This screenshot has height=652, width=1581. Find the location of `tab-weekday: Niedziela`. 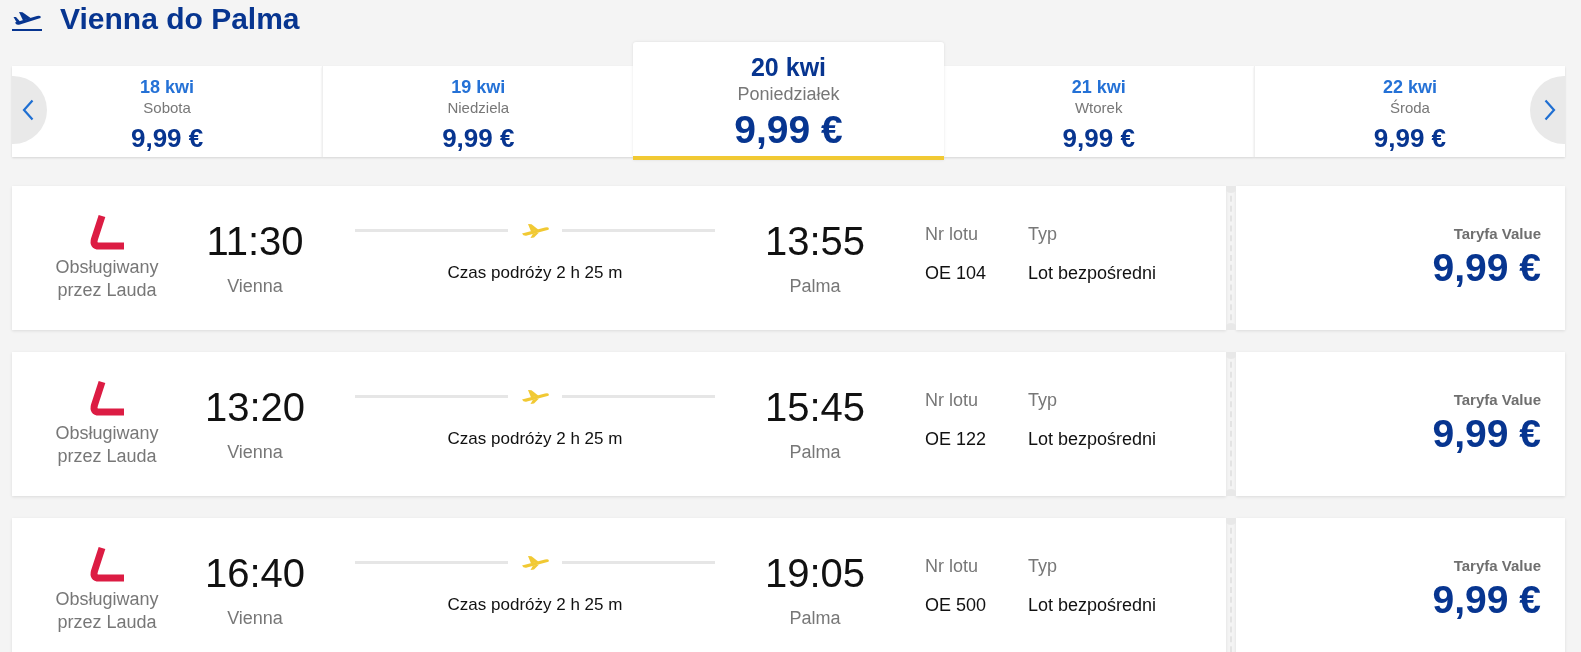

tab-weekday: Niedziela is located at coordinates (478, 107).